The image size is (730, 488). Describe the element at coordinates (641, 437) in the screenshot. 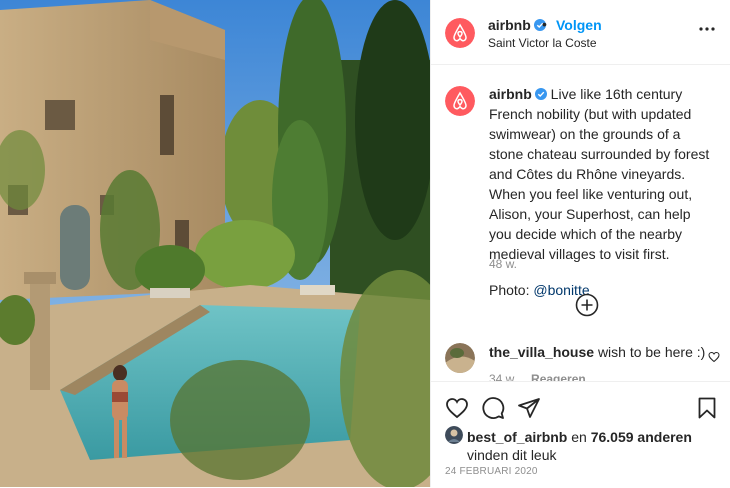

I see `likes-count: 76.059 anderen` at that location.